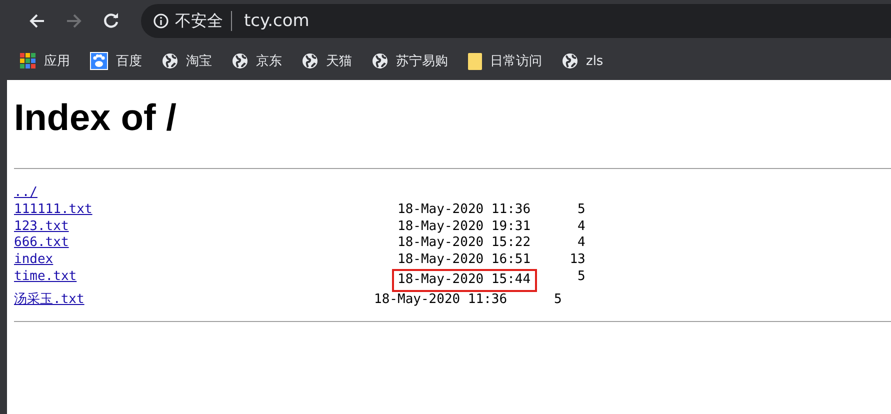  Describe the element at coordinates (577, 260) in the screenshot. I see `file-size: 13` at that location.